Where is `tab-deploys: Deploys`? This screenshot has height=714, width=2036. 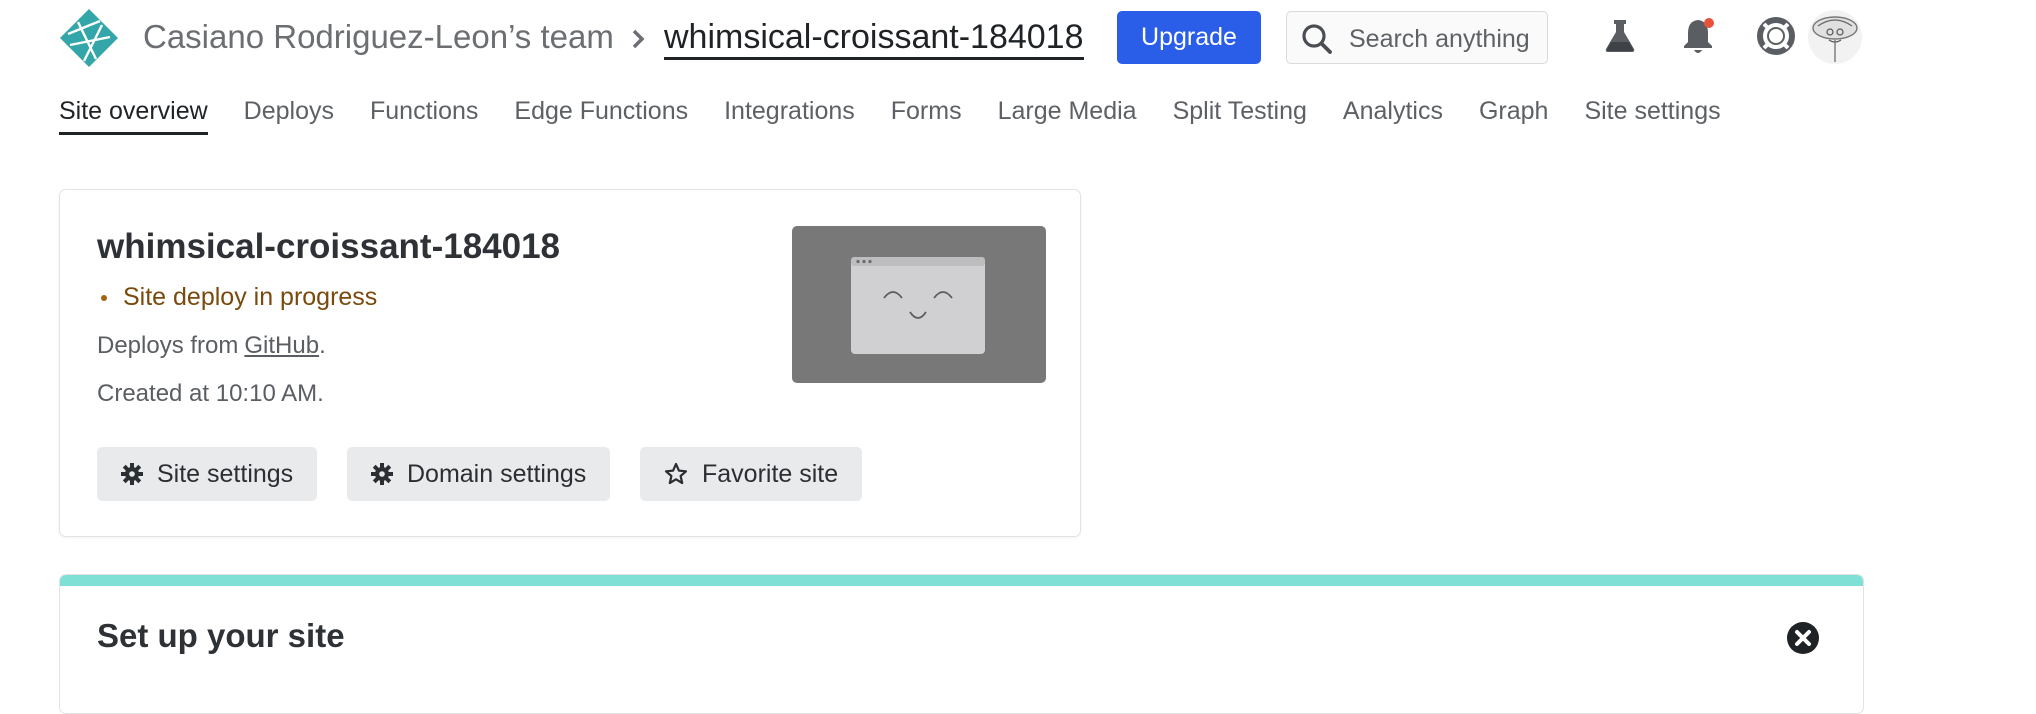
tab-deploys: Deploys is located at coordinates (289, 115).